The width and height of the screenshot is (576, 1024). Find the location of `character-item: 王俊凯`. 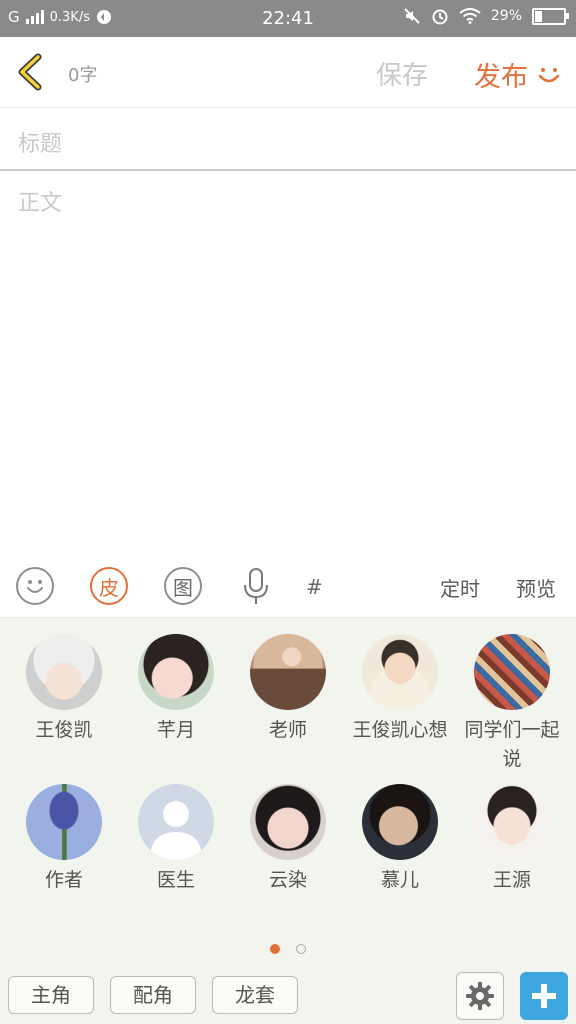

character-item: 王俊凯 is located at coordinates (64, 689).